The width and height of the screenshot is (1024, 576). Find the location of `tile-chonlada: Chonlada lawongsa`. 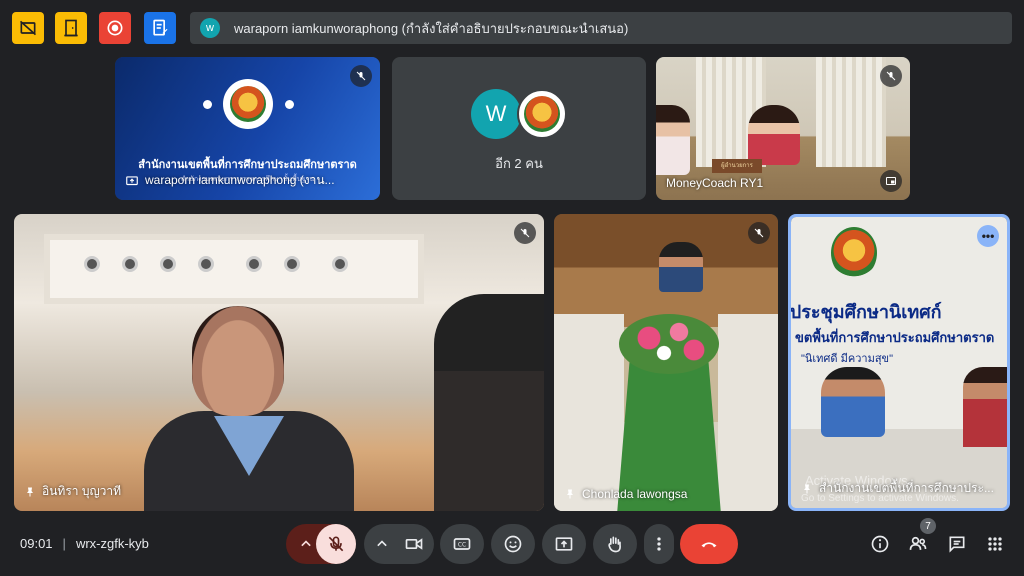

tile-chonlada: Chonlada lawongsa is located at coordinates (666, 362).